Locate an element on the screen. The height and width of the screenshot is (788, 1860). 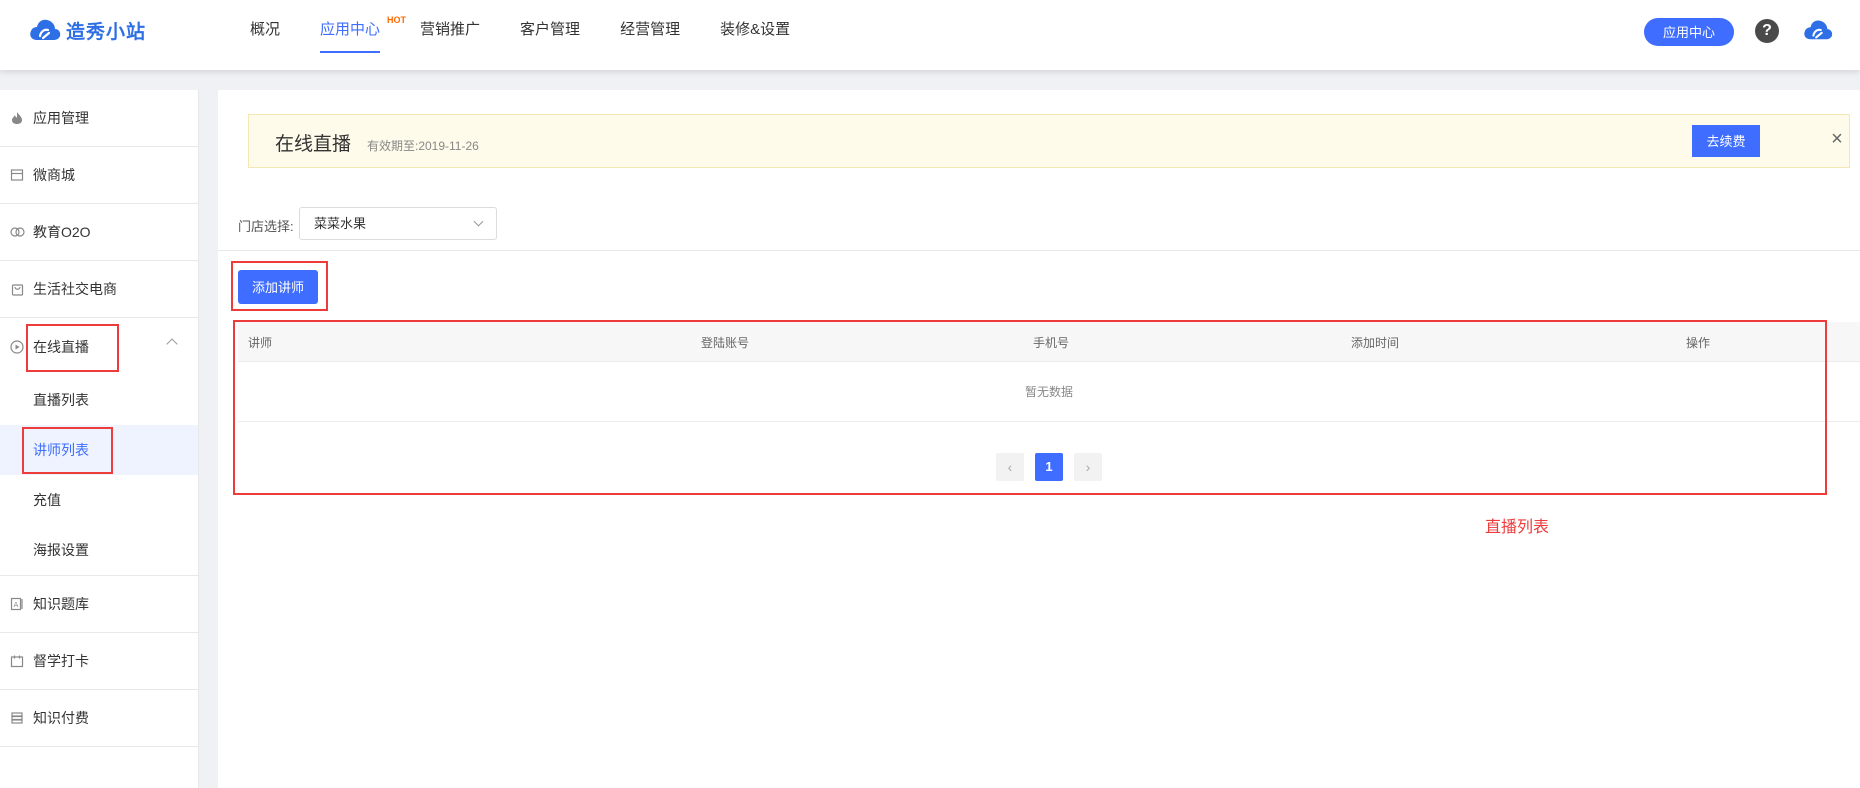
sidebar-item-live: 在线直播 is located at coordinates (99, 346).